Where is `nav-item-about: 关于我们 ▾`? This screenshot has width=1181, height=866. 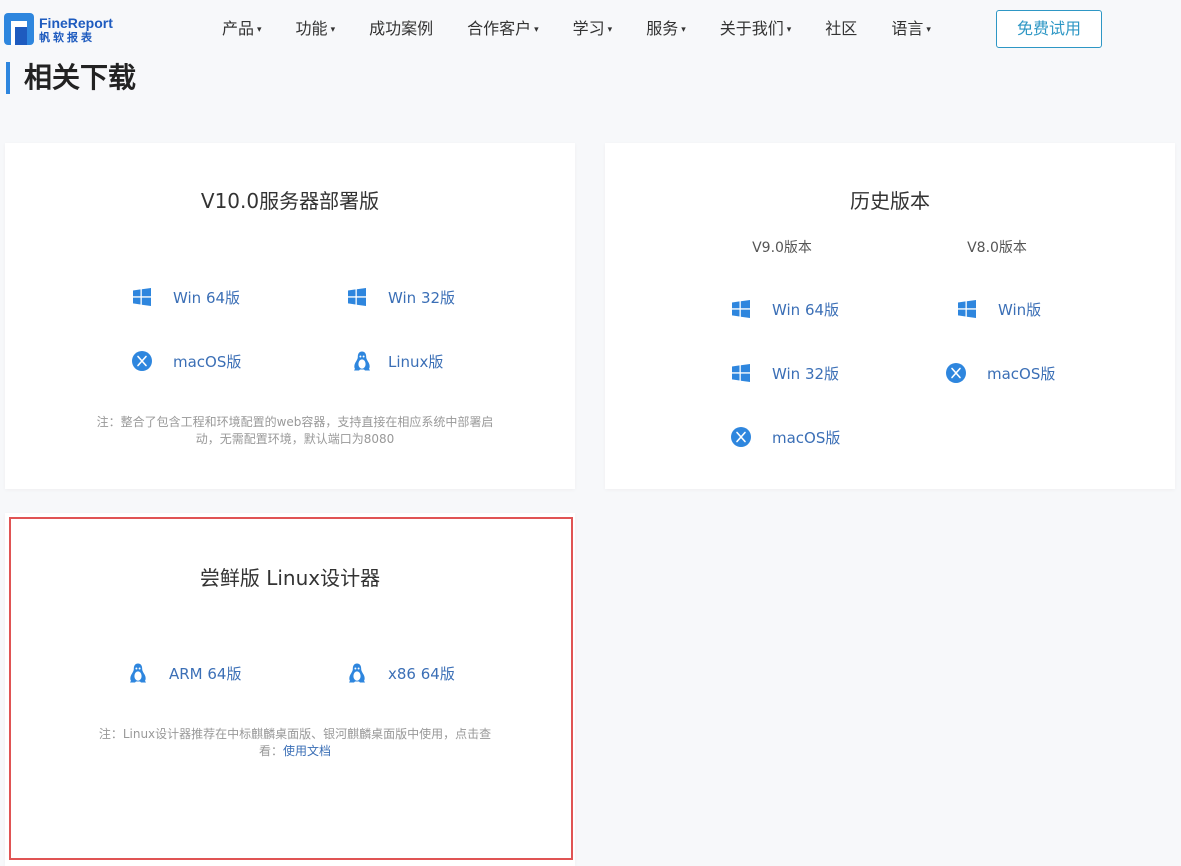
nav-item-about: 关于我们 ▾ is located at coordinates (756, 29).